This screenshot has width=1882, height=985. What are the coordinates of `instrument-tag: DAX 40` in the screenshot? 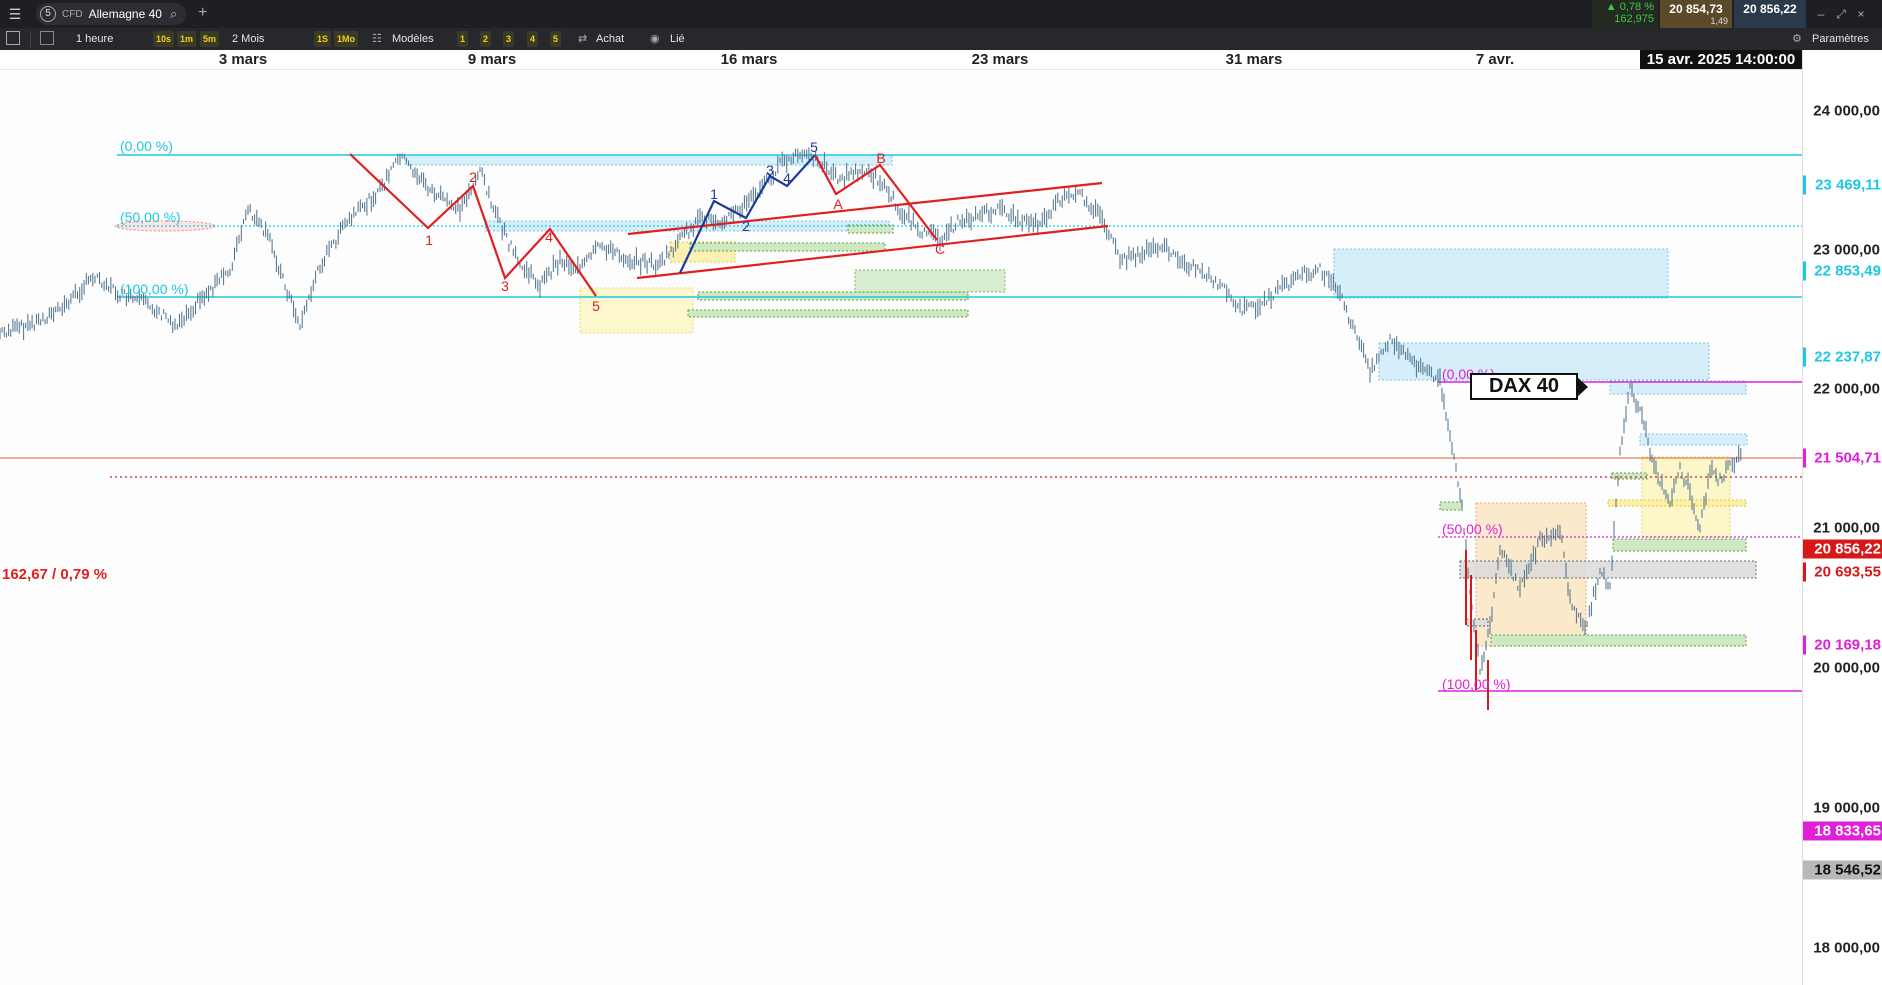 It's located at (1529, 386).